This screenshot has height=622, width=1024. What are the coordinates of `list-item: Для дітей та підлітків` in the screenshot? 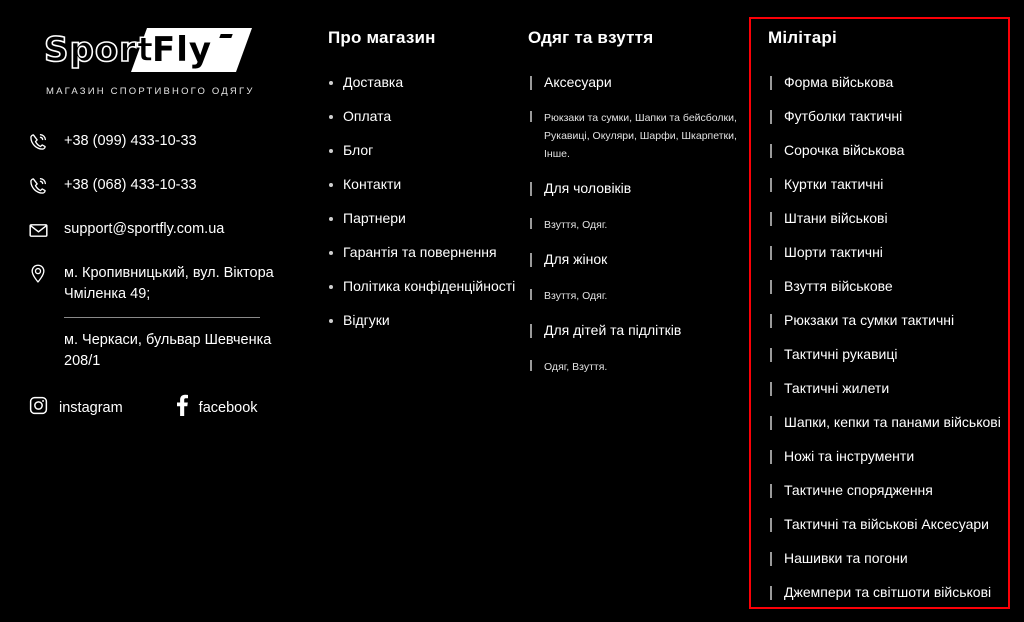 It's located at (630, 331).